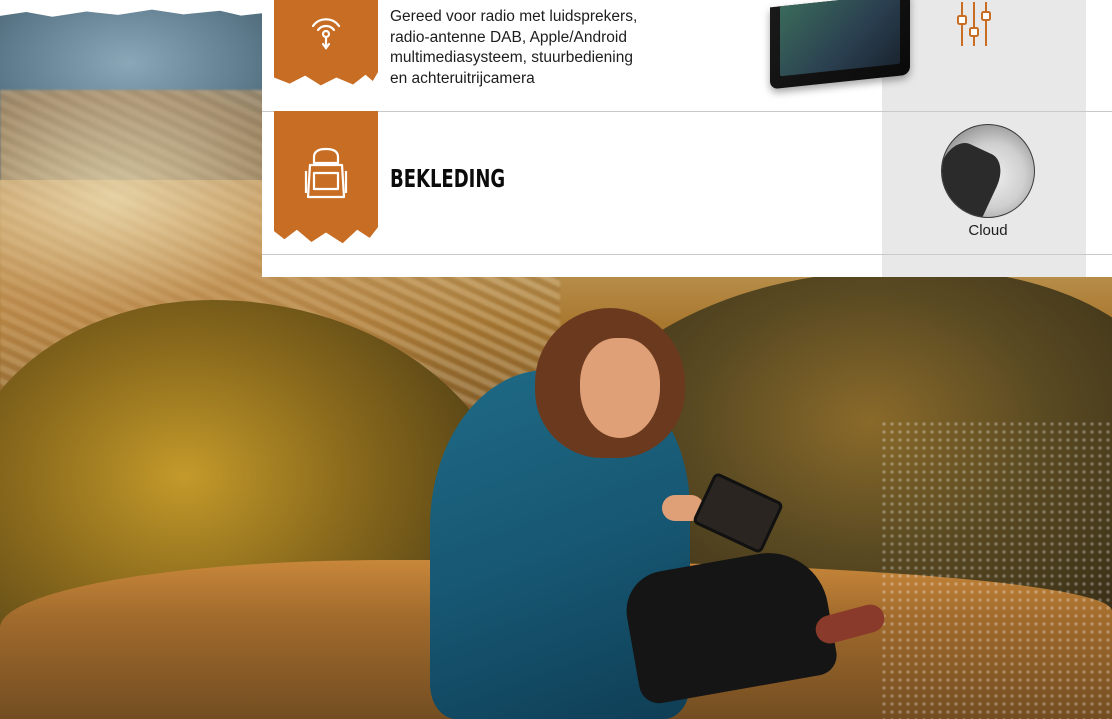 This screenshot has height=719, width=1112. I want to click on radio-description-line: en achteruitrijcamera, so click(462, 78).